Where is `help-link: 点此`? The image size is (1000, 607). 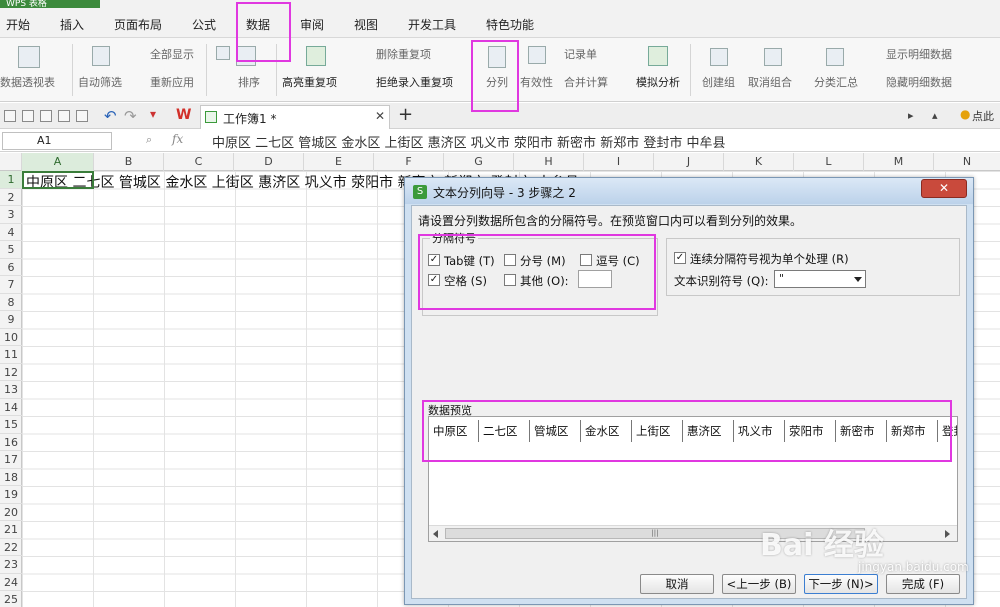 help-link: 点此 is located at coordinates (983, 116).